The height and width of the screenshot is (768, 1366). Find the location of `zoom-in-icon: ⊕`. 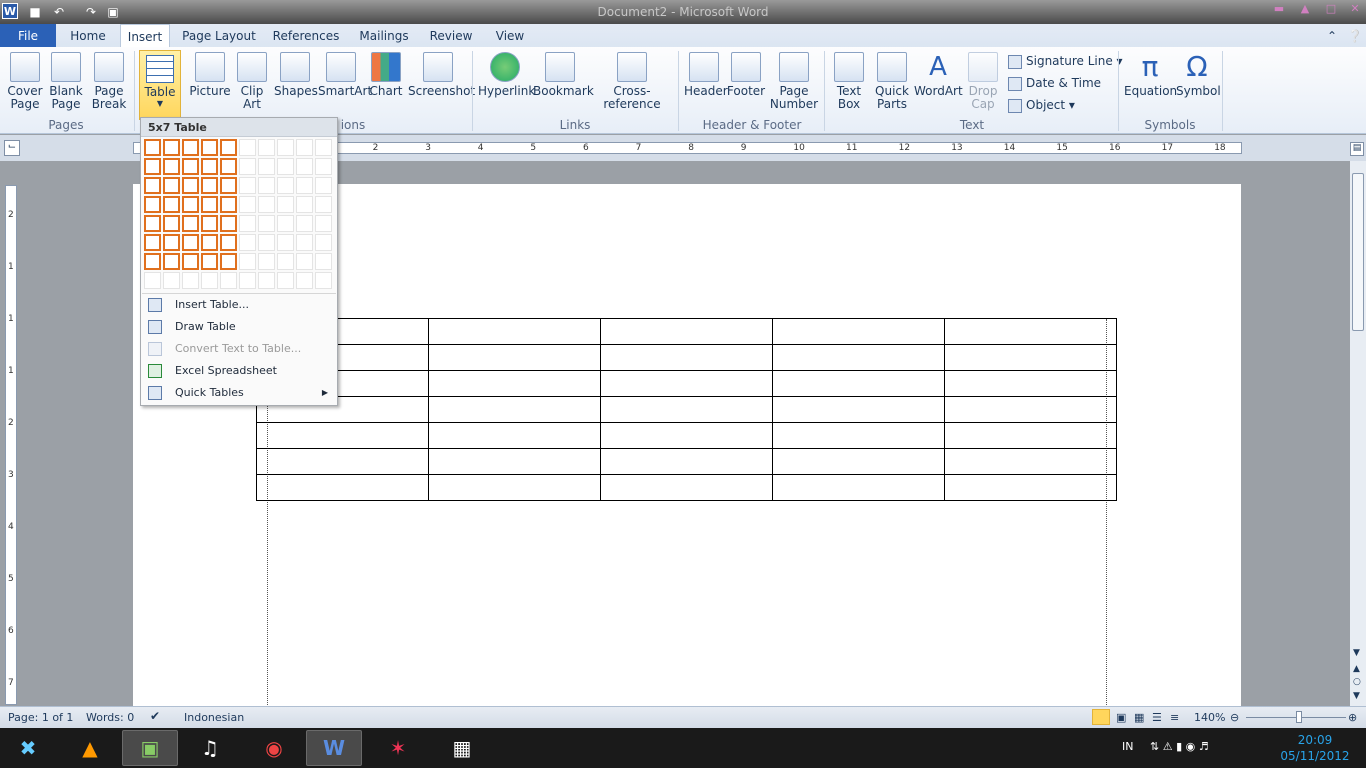

zoom-in-icon: ⊕ is located at coordinates (1352, 717).